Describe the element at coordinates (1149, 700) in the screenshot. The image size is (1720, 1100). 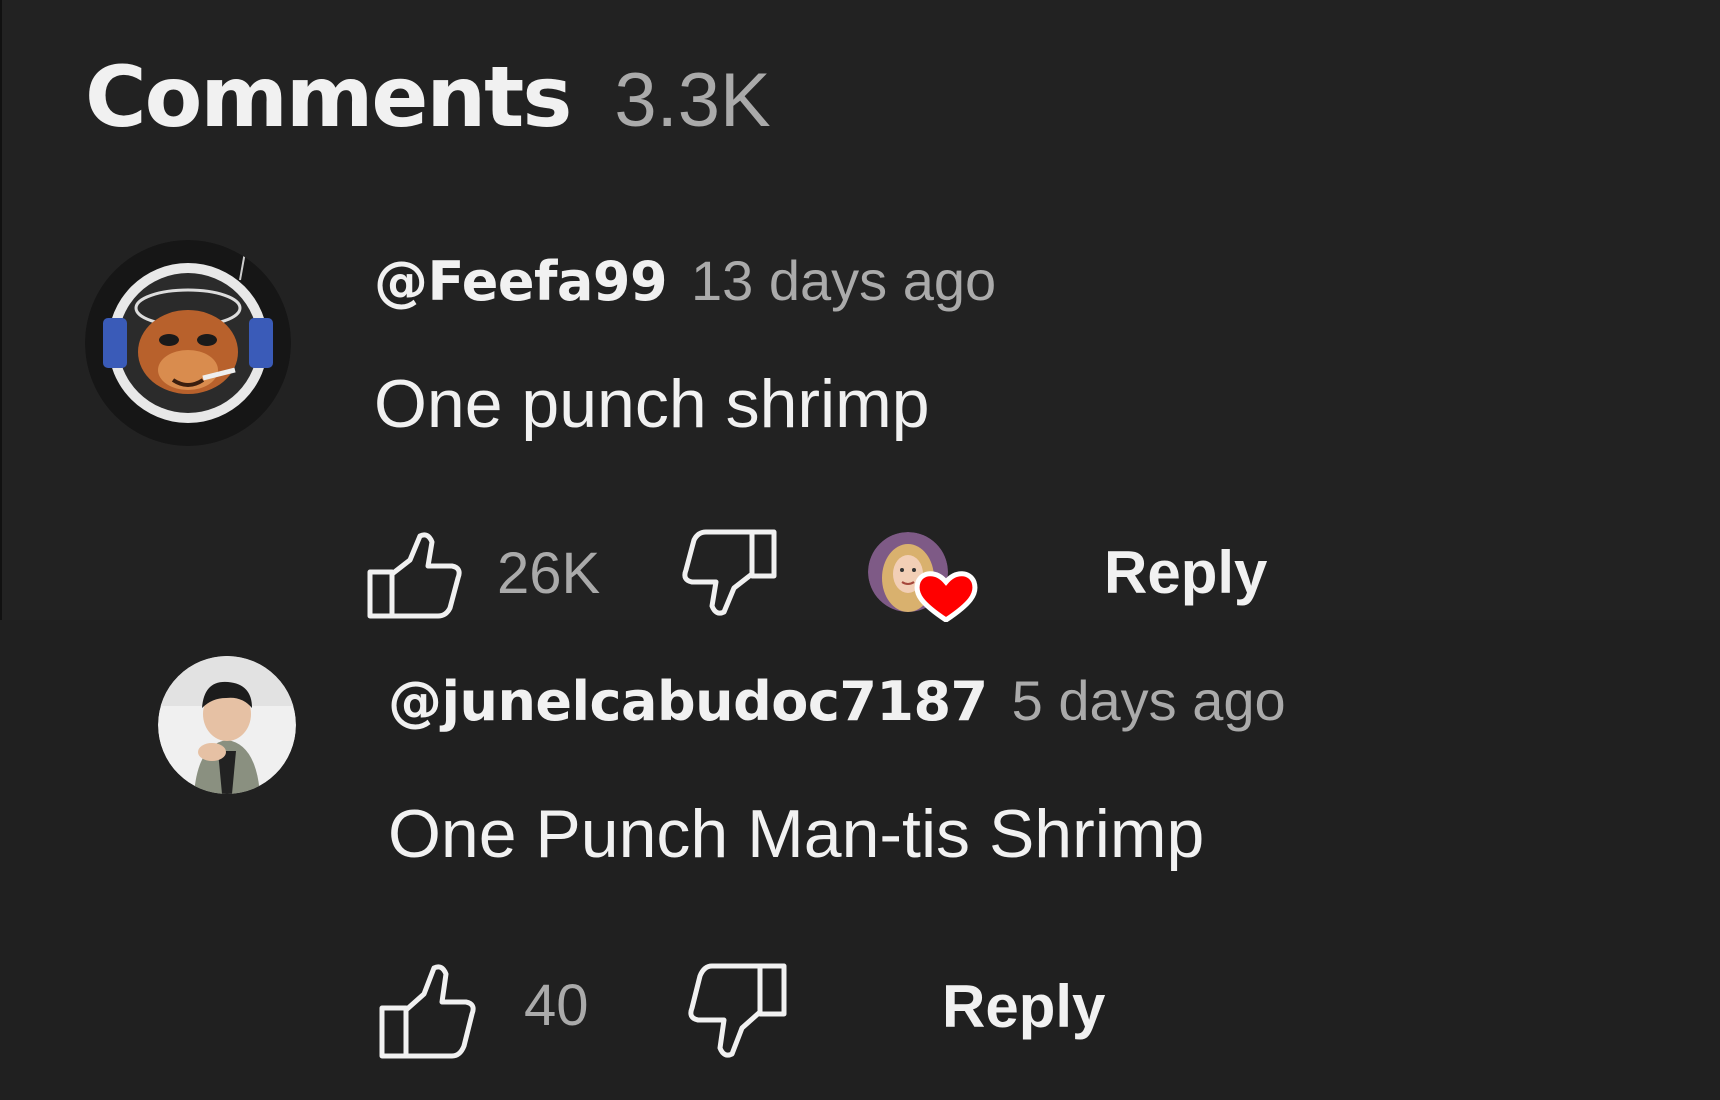
I see `comment-timestamp: 5 days ago` at that location.